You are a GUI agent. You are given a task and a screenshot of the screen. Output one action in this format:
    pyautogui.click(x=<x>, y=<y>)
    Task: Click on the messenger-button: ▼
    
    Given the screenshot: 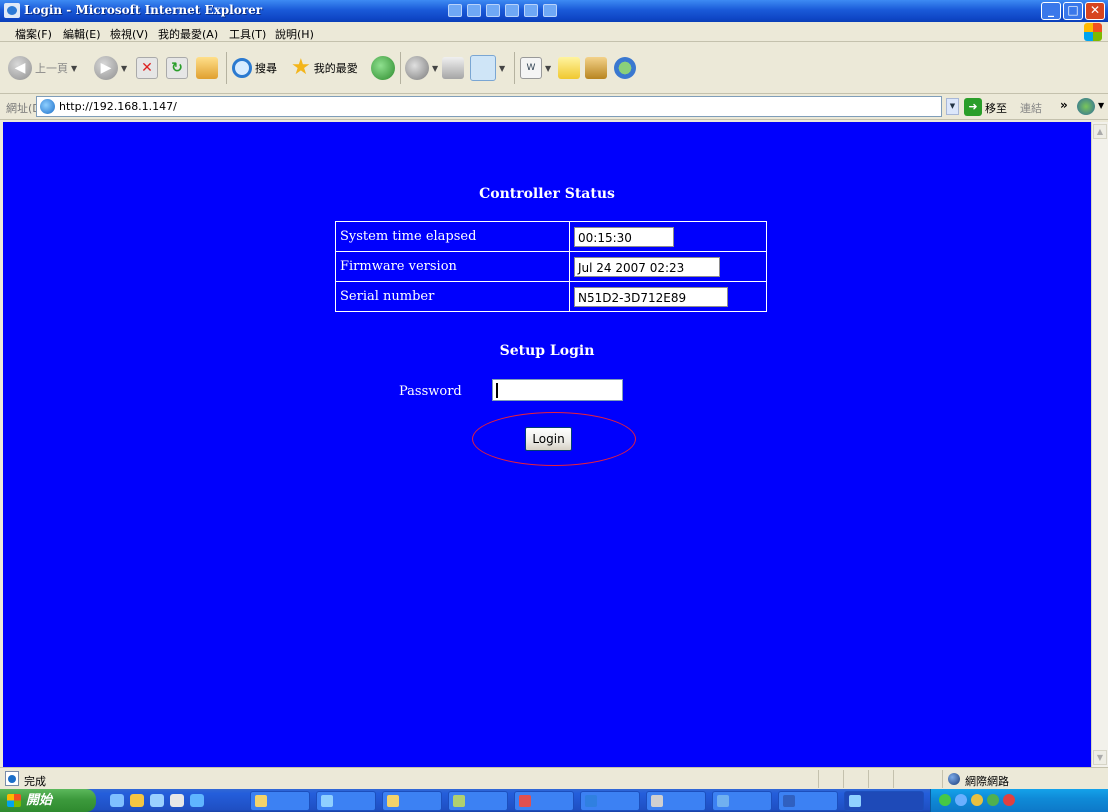 What is the action you would take?
    pyautogui.click(x=487, y=68)
    